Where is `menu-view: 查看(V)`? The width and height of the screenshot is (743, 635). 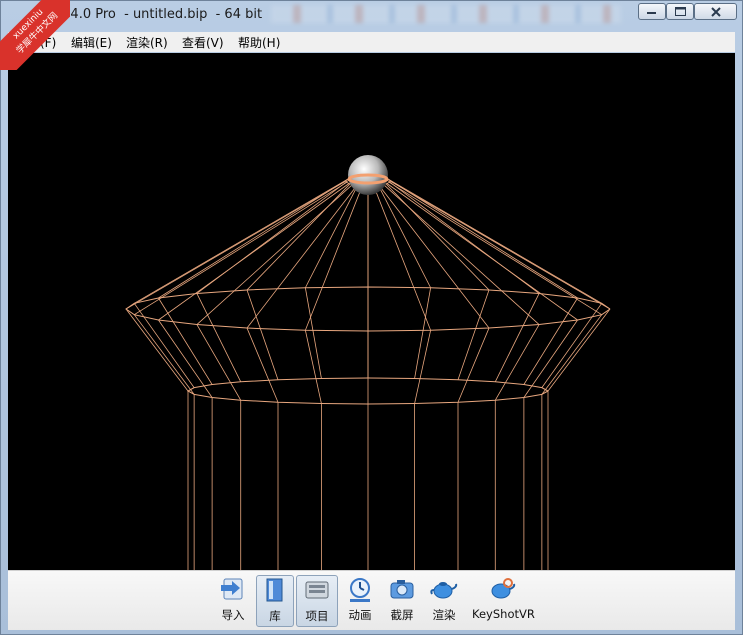 menu-view: 查看(V) is located at coordinates (203, 42).